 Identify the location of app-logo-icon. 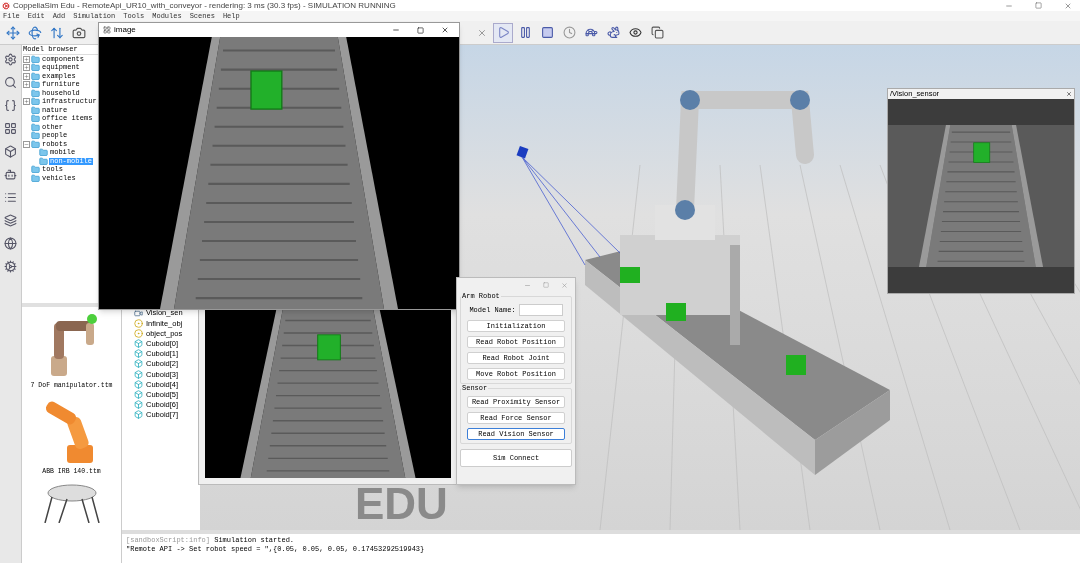
(6, 5).